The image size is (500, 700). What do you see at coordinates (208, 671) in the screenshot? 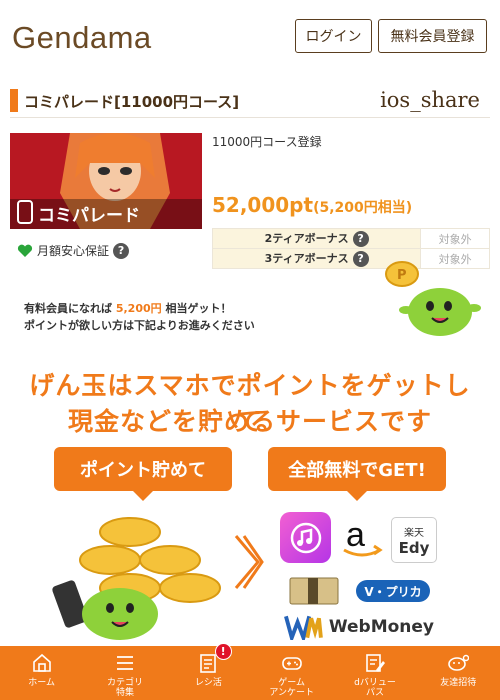
I see `nav-receipt: ! レシ活` at bounding box center [208, 671].